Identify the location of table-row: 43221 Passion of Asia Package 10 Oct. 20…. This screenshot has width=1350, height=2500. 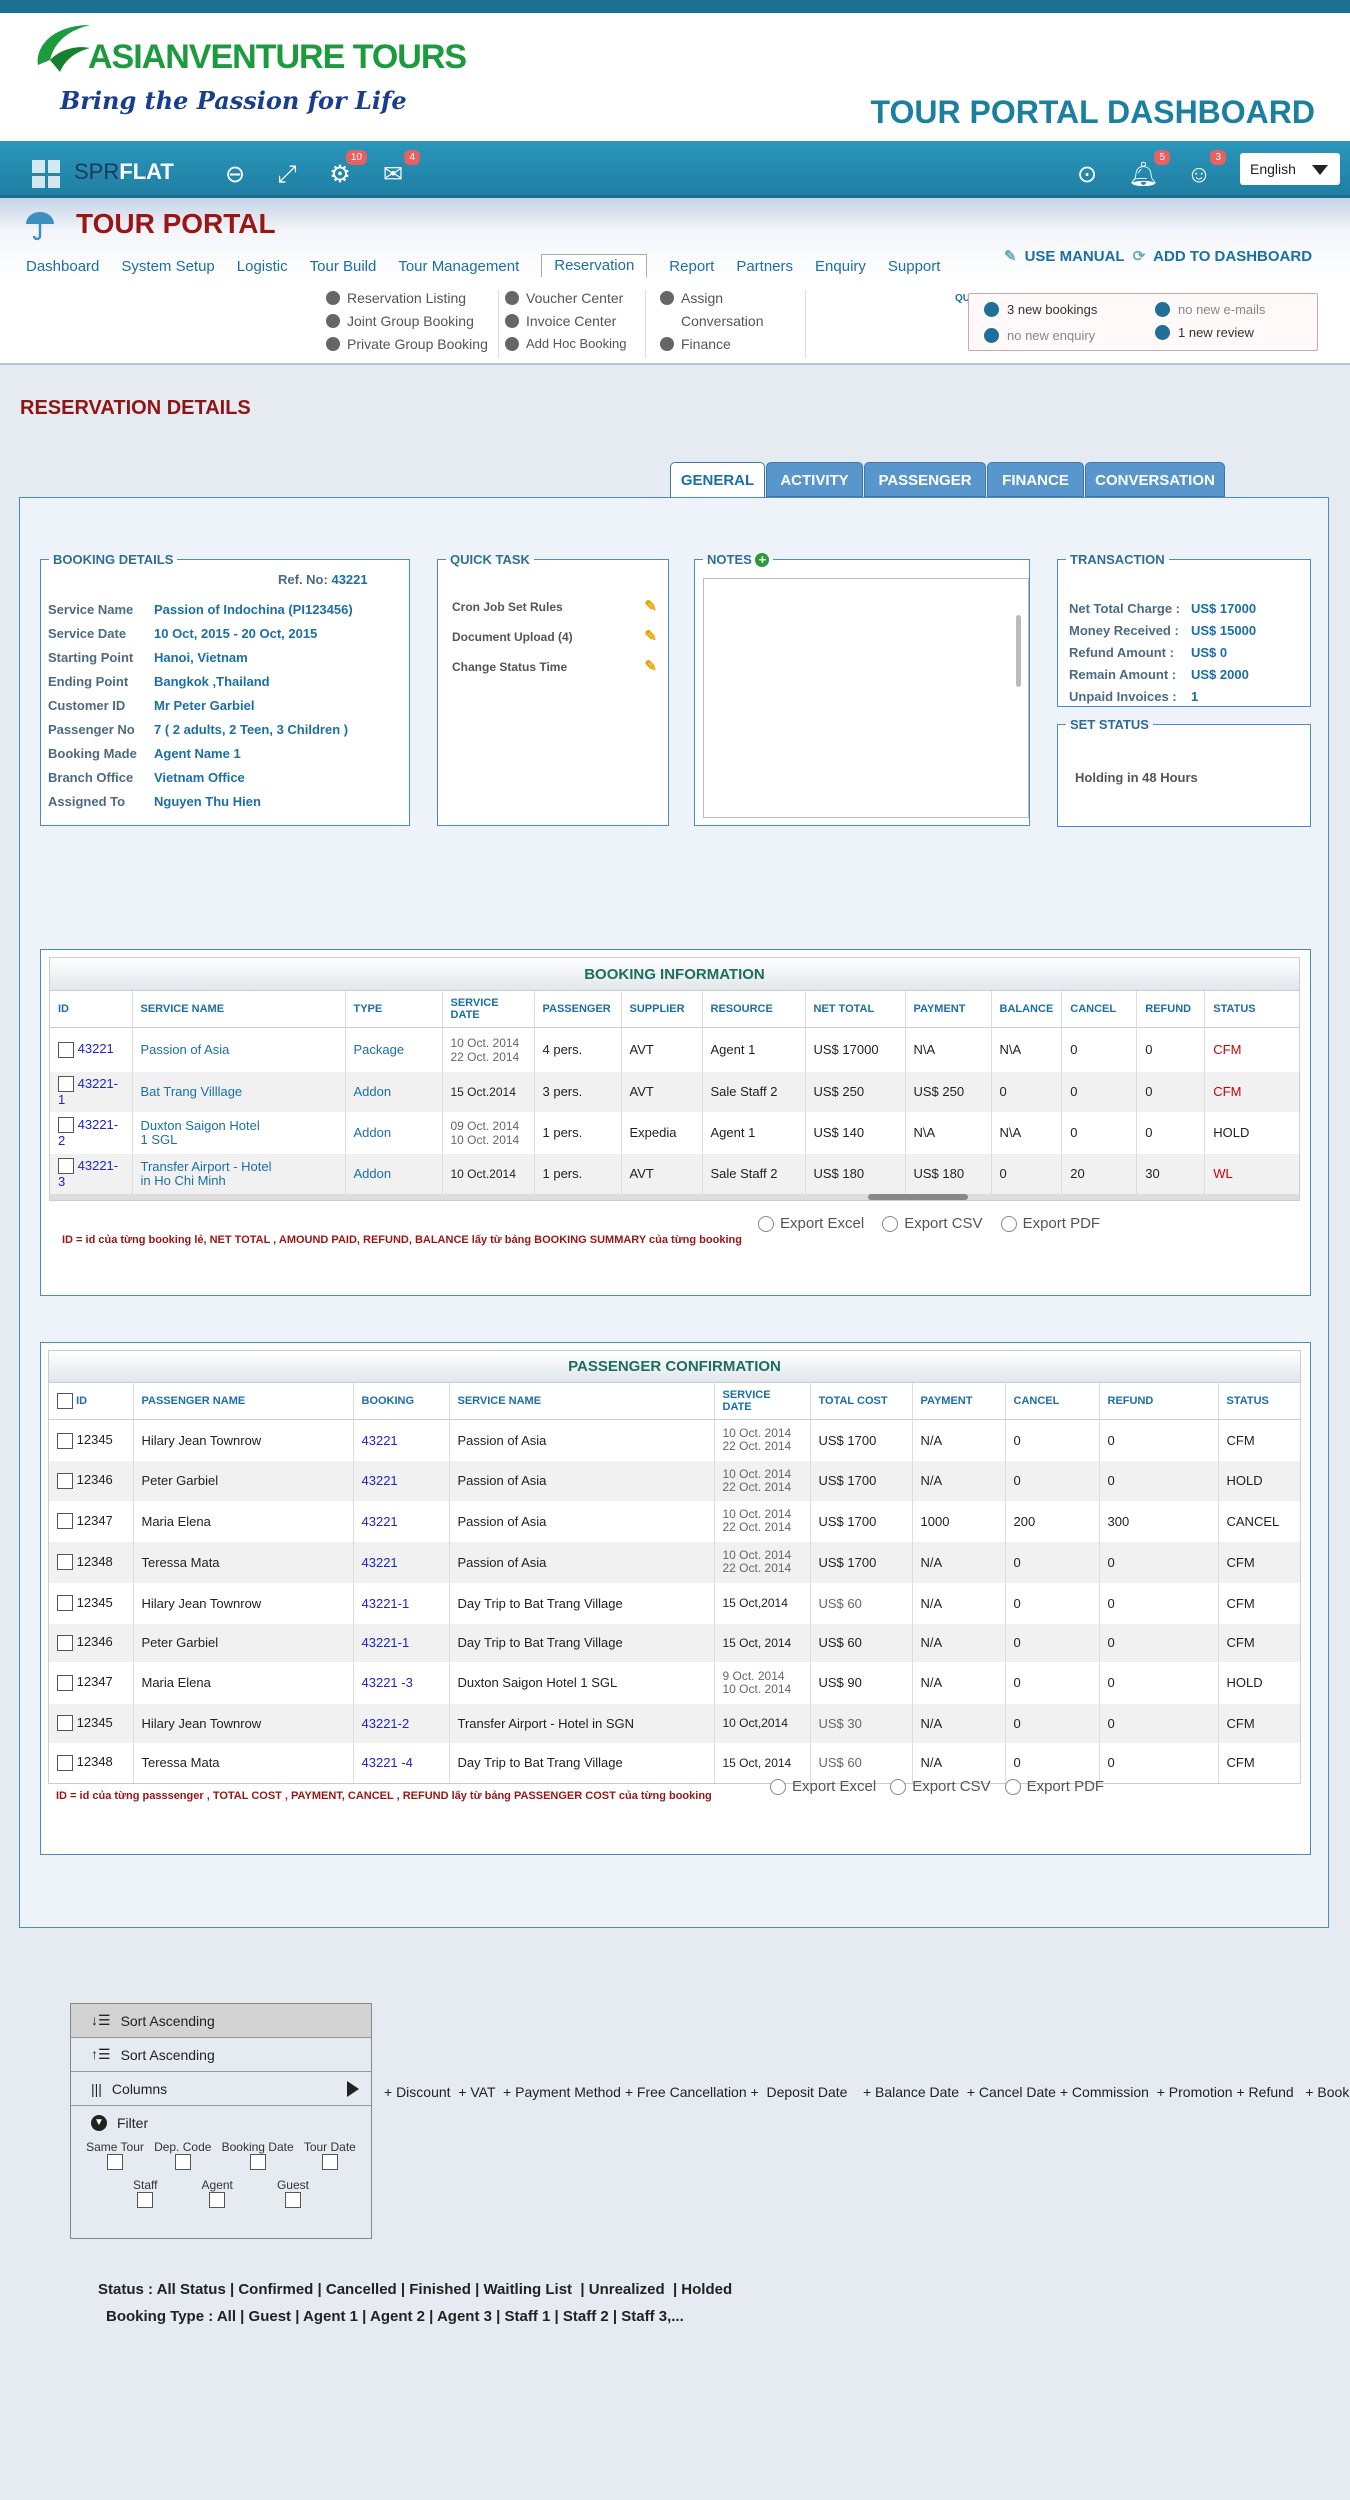
(674, 1049).